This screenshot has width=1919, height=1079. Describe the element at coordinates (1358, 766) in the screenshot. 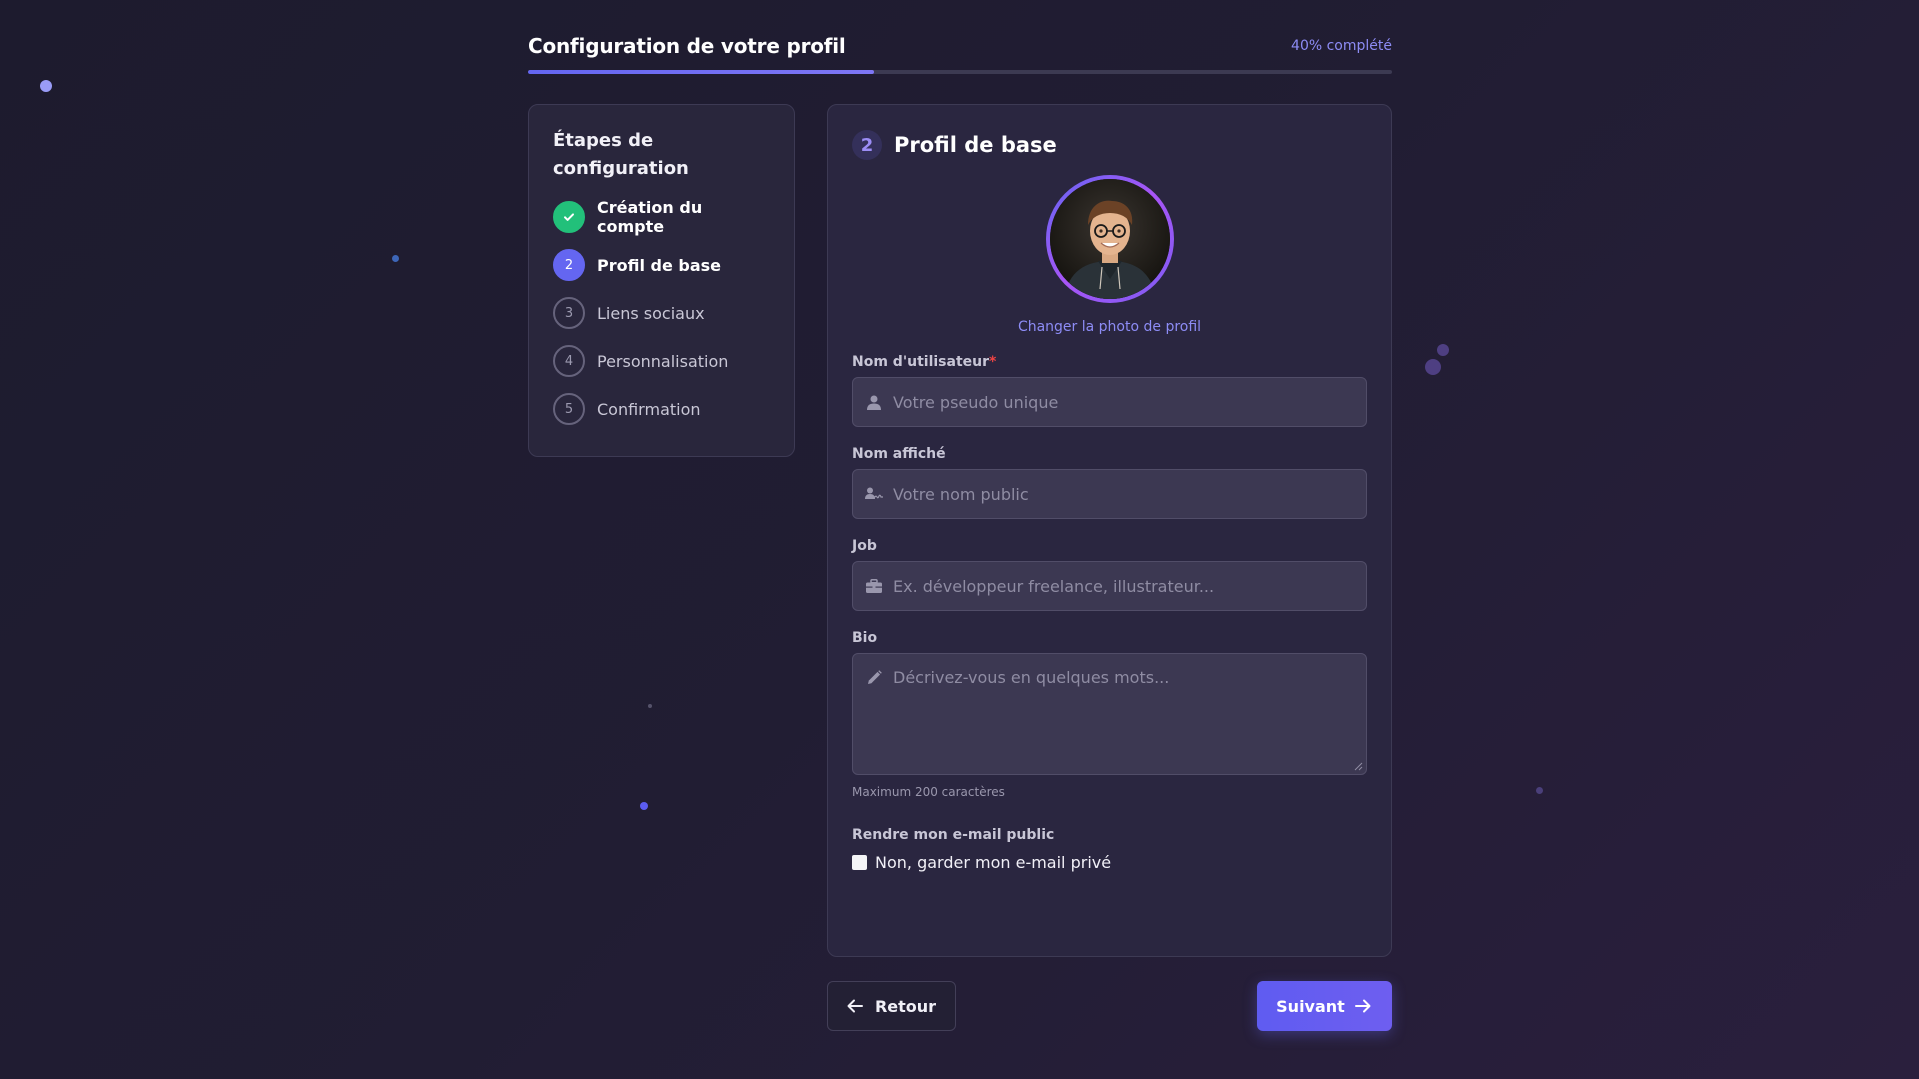

I see `resize-grip-icon` at that location.